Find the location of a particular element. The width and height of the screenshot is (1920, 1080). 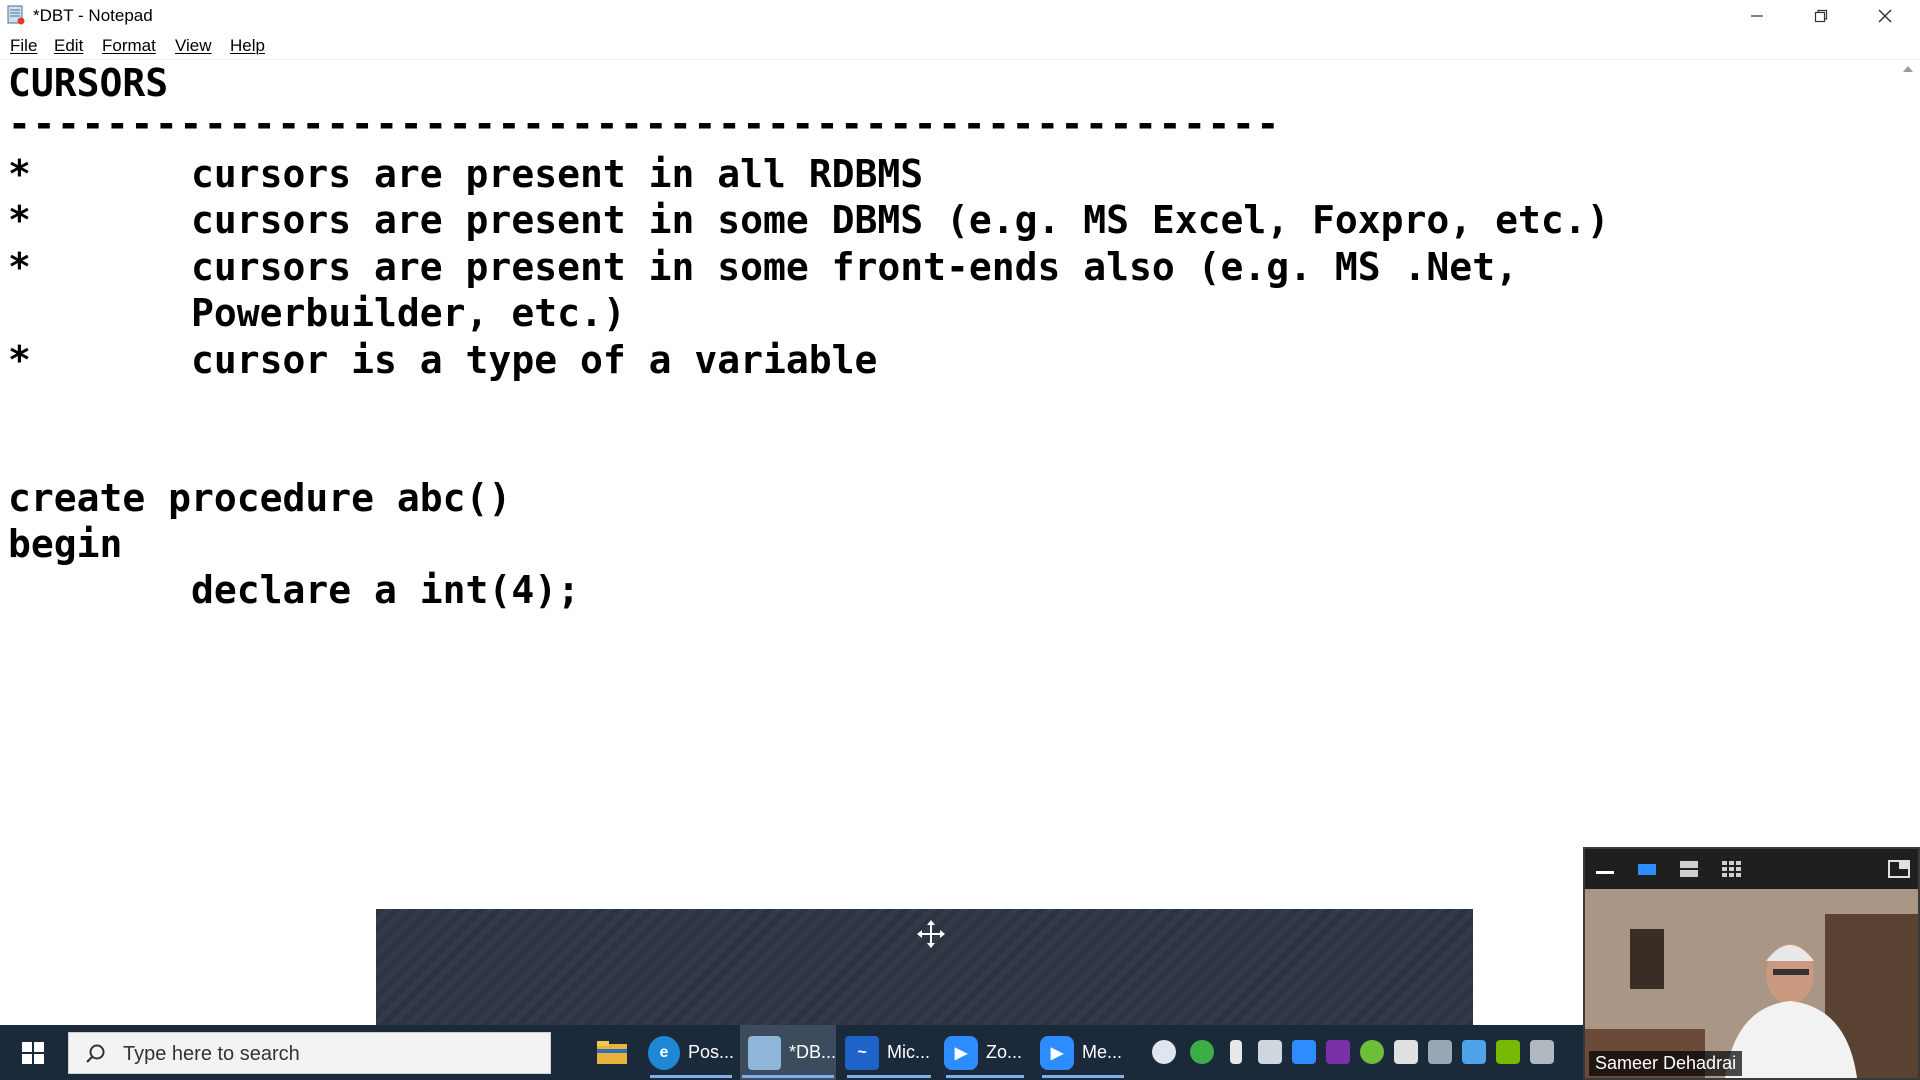

gallery-view-icon is located at coordinates (1731, 869).